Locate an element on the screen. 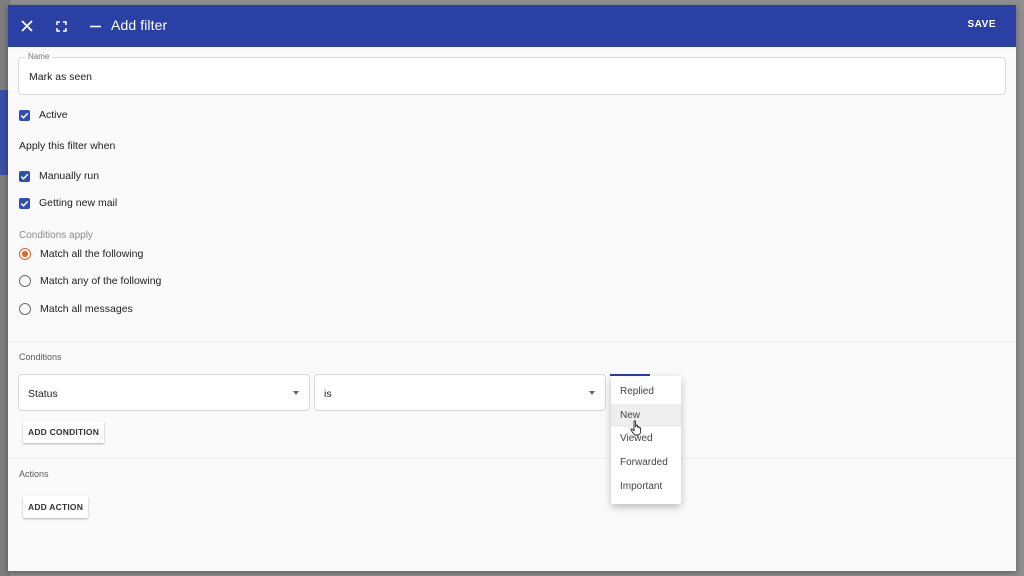 The image size is (1024, 576). menu-item-viewed: Viewed is located at coordinates (646, 438).